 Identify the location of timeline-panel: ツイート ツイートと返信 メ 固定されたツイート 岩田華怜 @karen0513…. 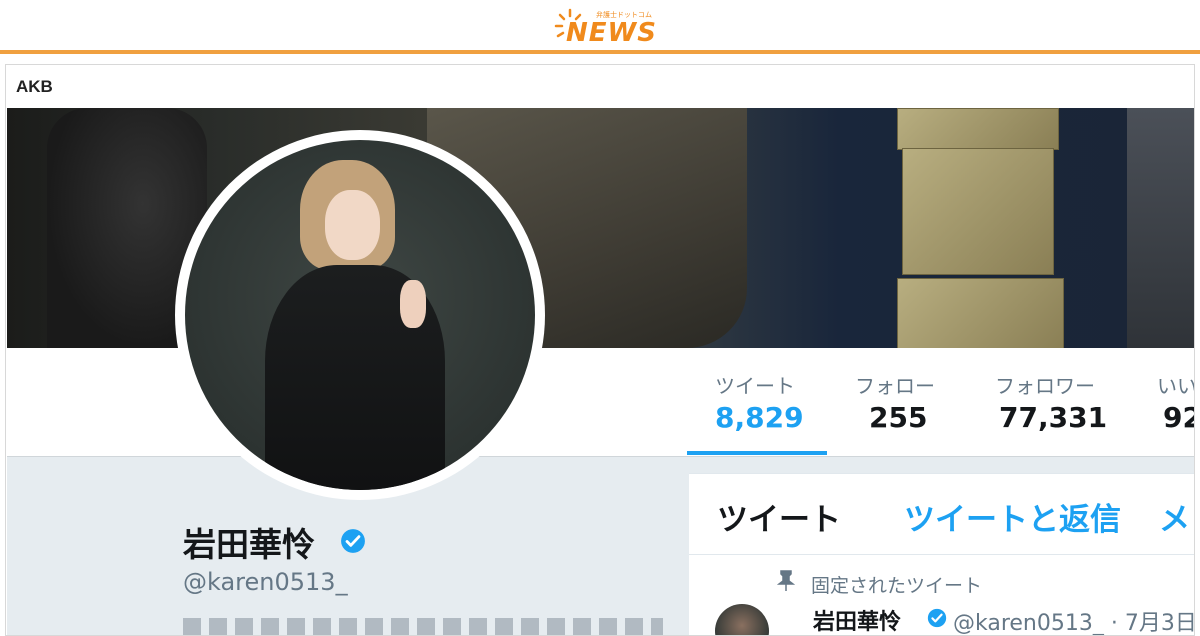
(941, 554).